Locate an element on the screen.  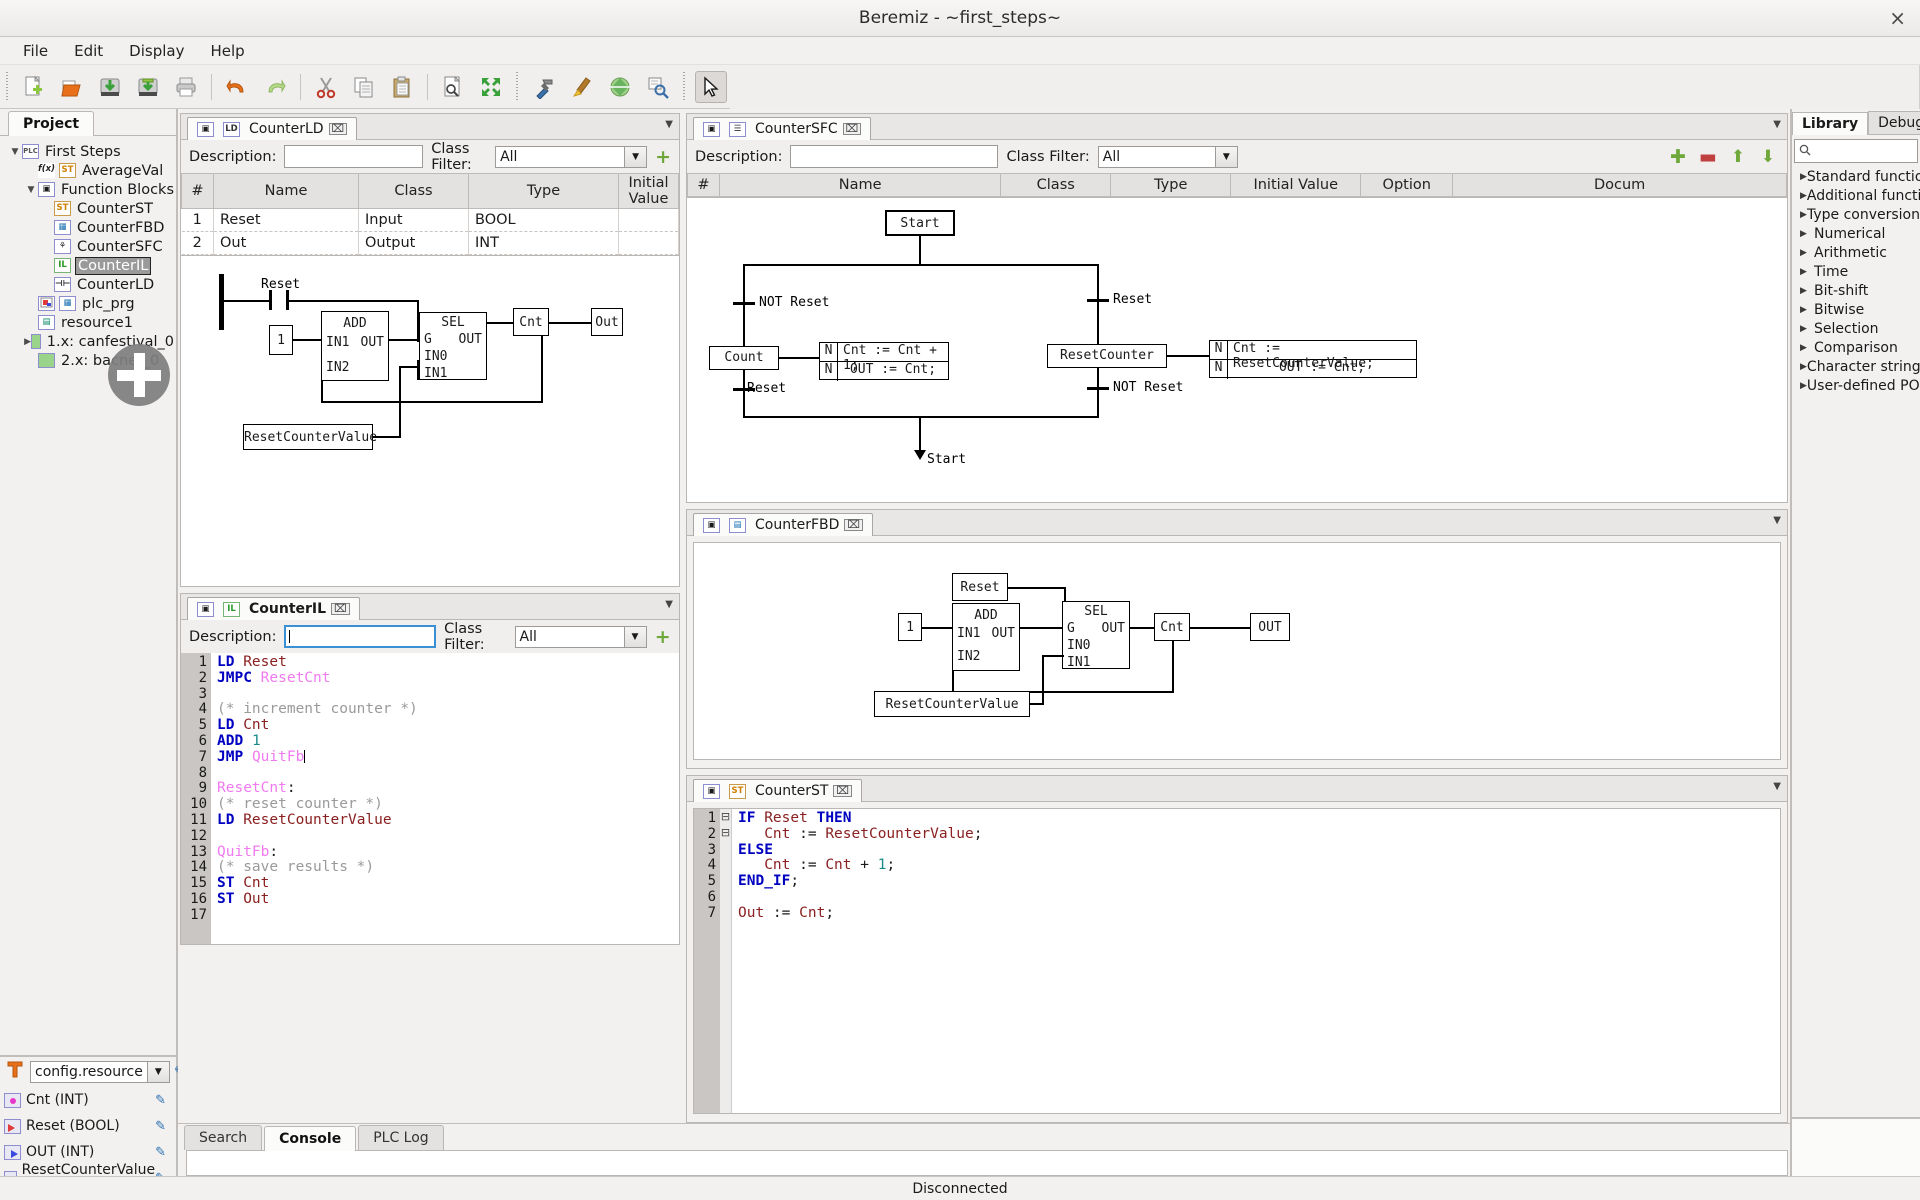
cnt-variable-block: Cnt is located at coordinates (531, 322).